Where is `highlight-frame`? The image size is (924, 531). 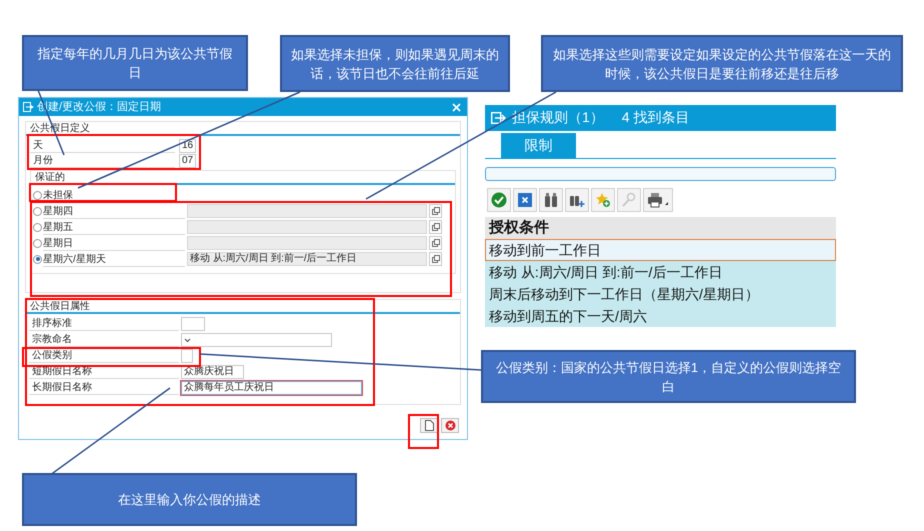 highlight-frame is located at coordinates (423, 431).